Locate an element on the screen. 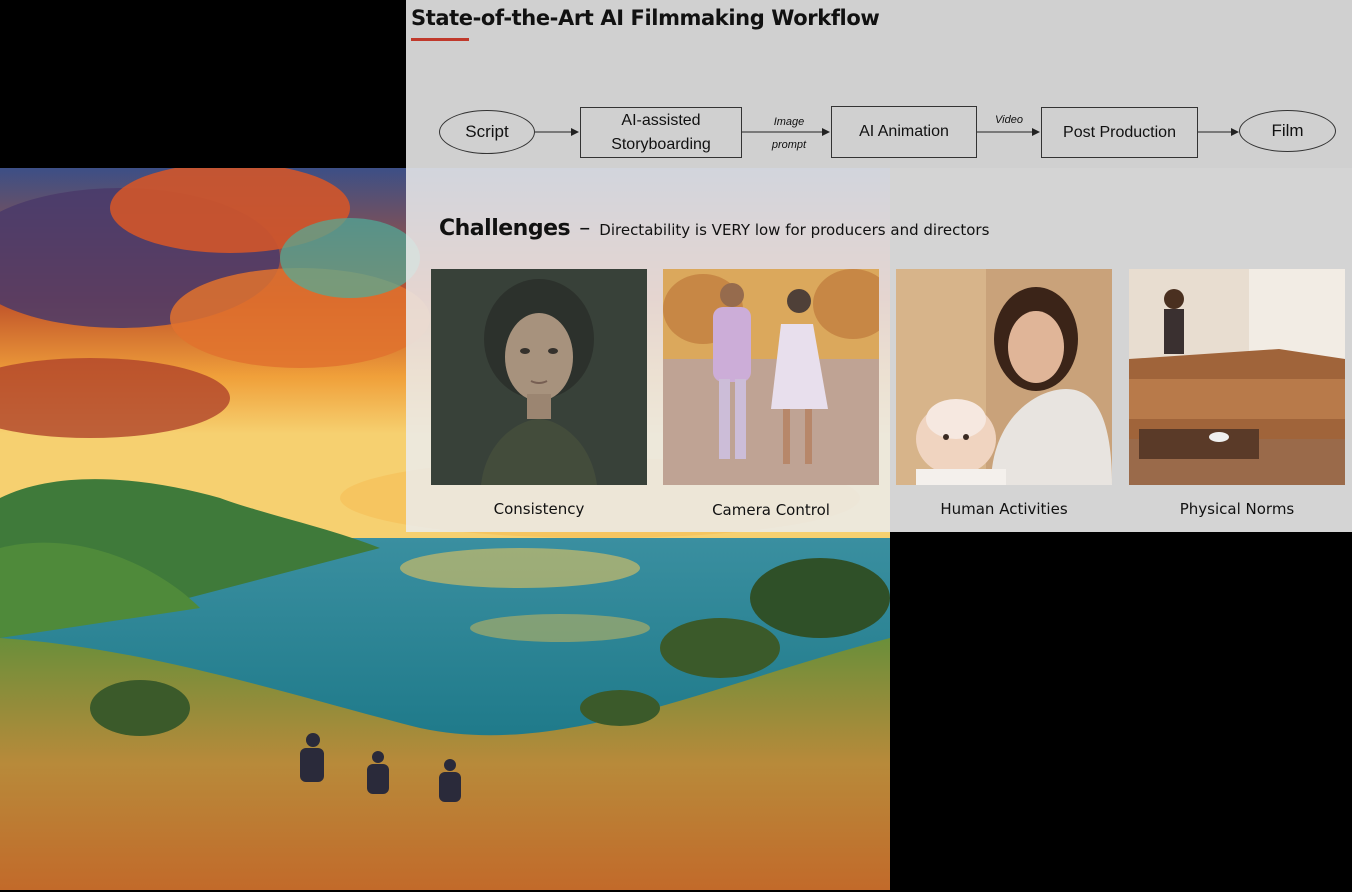 The width and height of the screenshot is (1352, 892). node-label: AI-assisted Storyboarding is located at coordinates (661, 132).